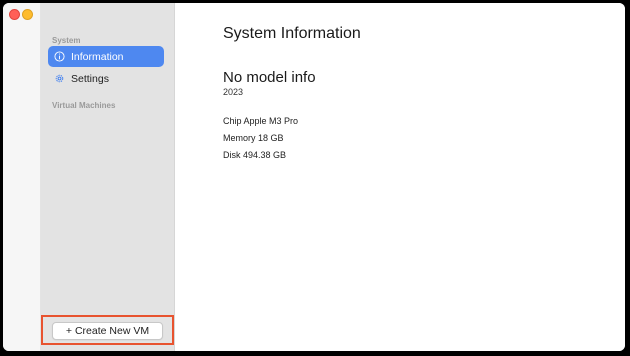 The image size is (630, 356). What do you see at coordinates (97, 56) in the screenshot?
I see `sidebar-item-label: Information` at bounding box center [97, 56].